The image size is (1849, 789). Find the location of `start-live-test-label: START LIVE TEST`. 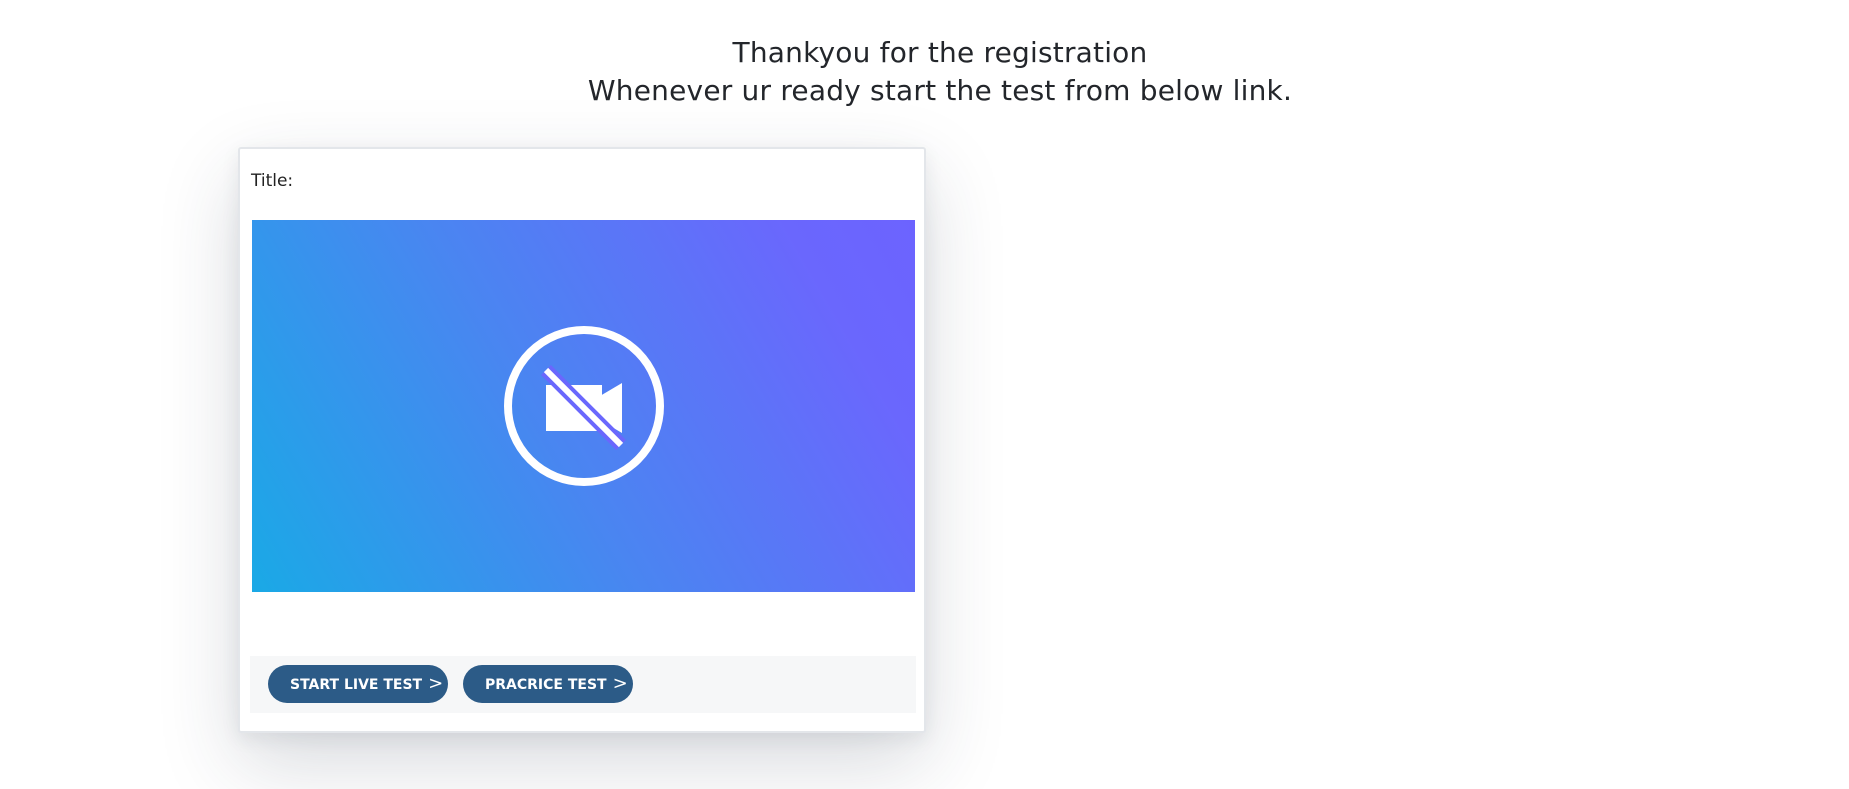

start-live-test-label: START LIVE TEST is located at coordinates (356, 685).